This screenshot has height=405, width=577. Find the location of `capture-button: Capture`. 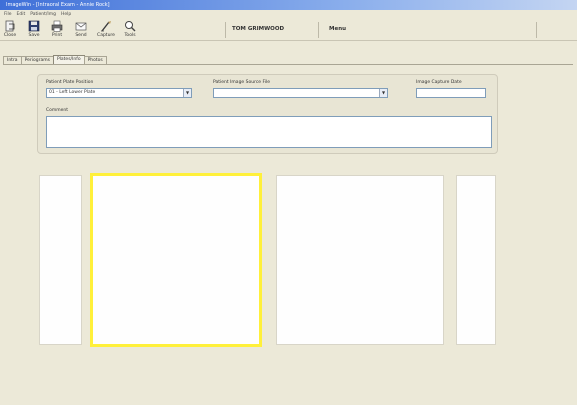

capture-button: Capture is located at coordinates (106, 30).